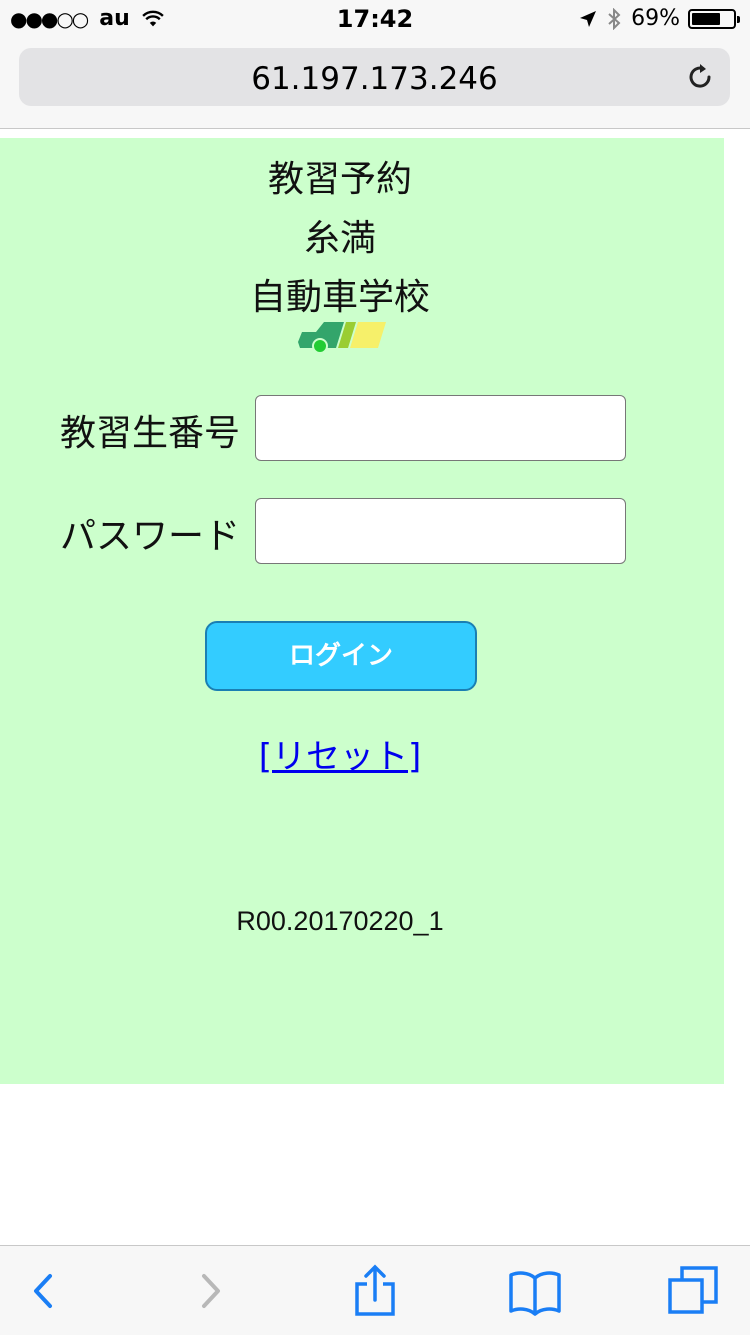 The height and width of the screenshot is (1335, 750). I want to click on status-bar: ●●●○○ au 17:42 69%, so click(375, 20).